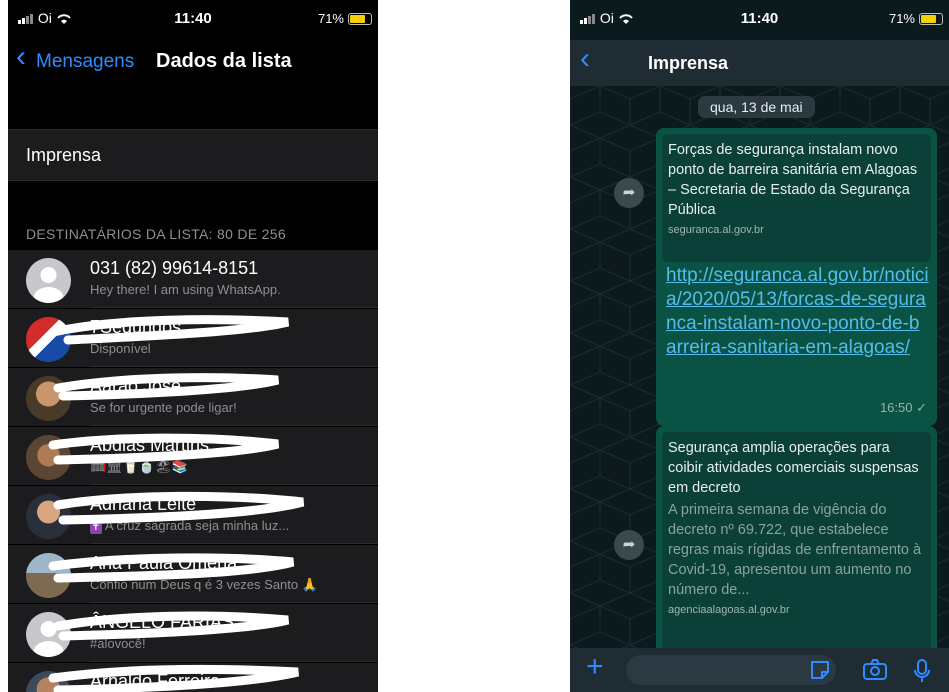 This screenshot has width=949, height=692. Describe the element at coordinates (193, 397) in the screenshot. I see `contact-row: Aarão José Se for urgente pode ligar!` at that location.